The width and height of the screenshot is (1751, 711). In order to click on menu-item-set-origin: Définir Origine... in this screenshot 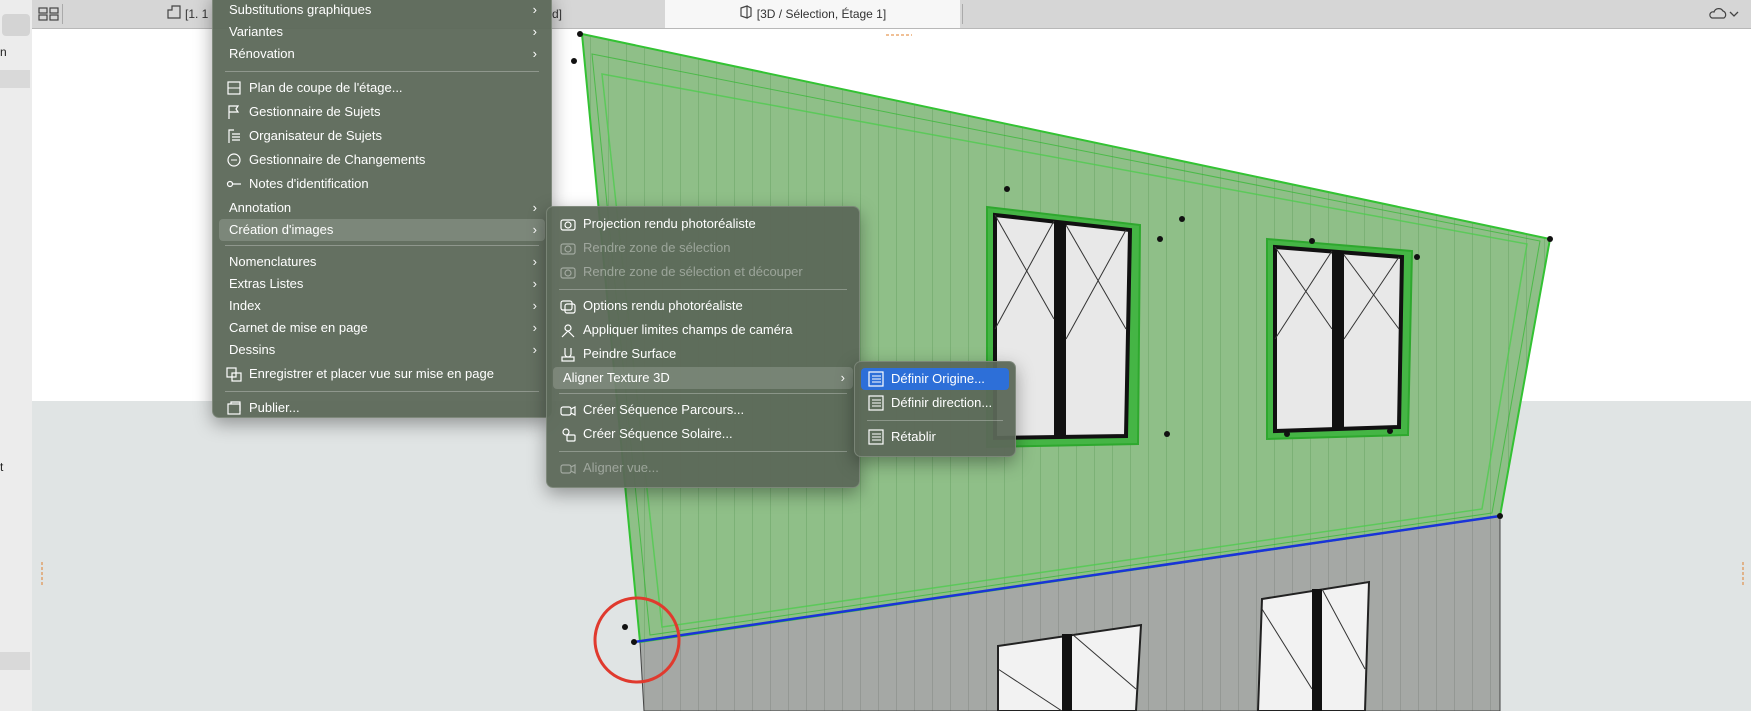, I will do `click(935, 379)`.